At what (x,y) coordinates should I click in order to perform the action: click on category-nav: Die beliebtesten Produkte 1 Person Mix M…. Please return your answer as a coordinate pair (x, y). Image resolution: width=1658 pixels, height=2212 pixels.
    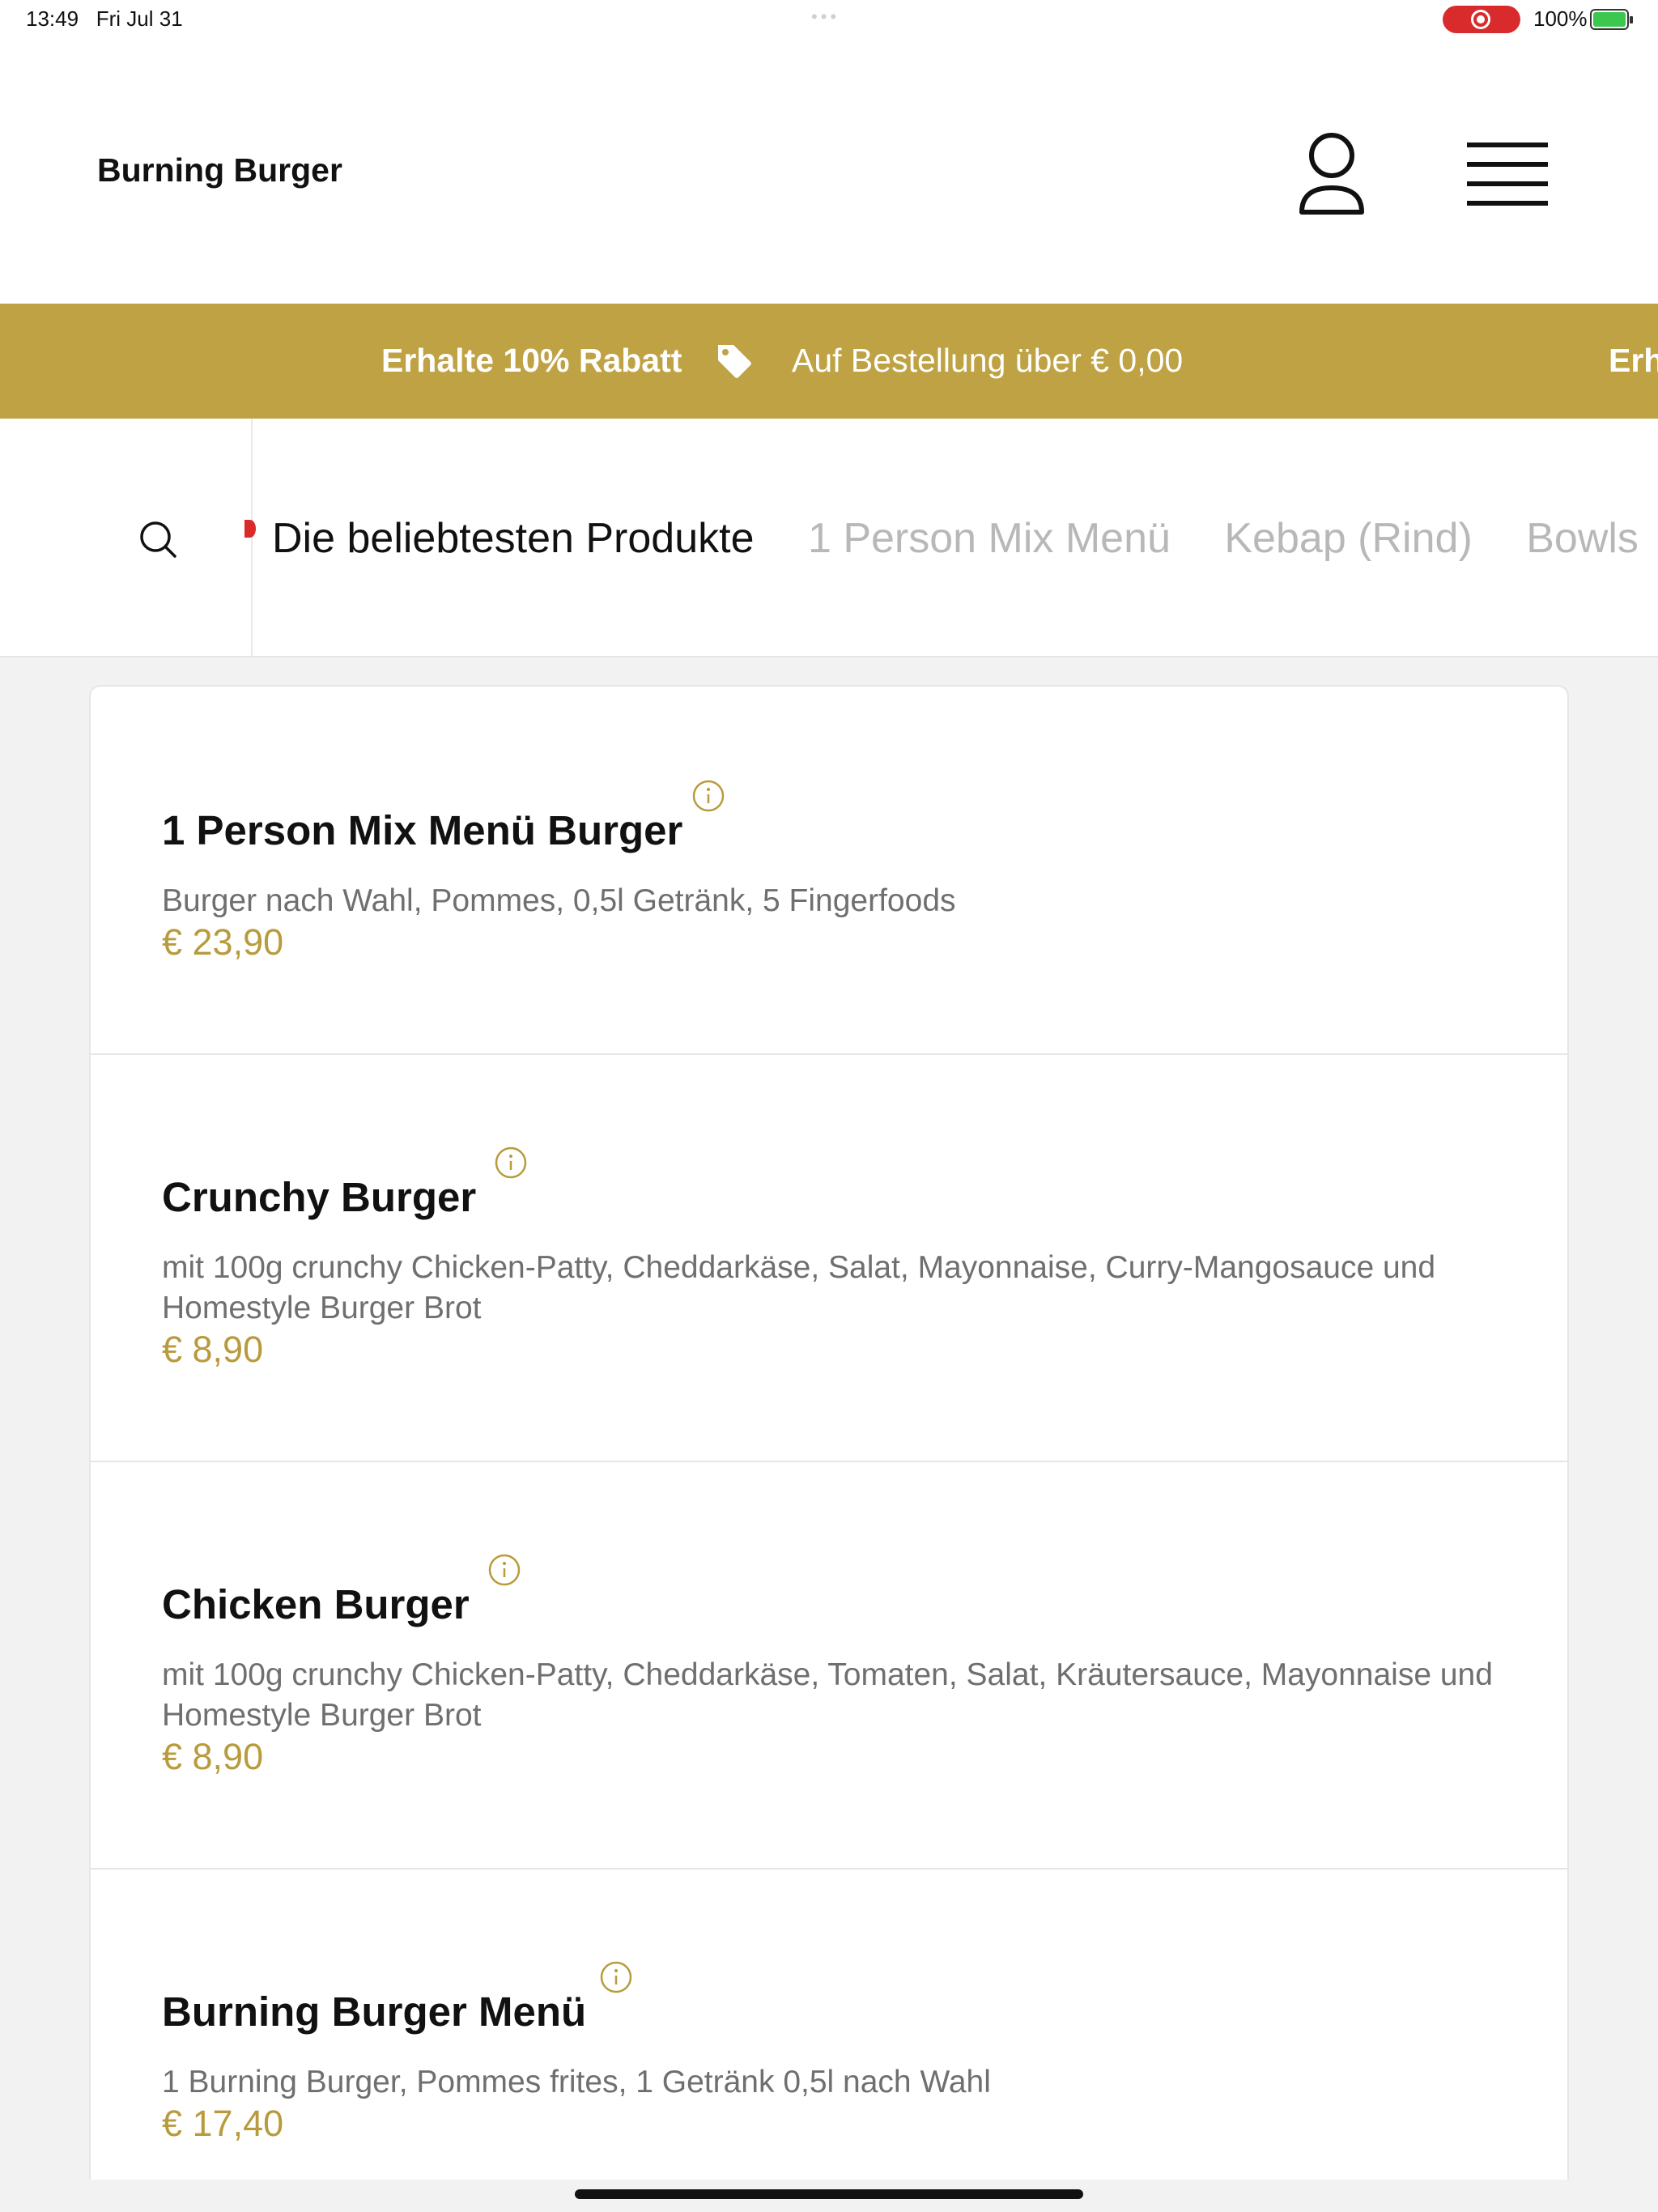
    Looking at the image, I should click on (829, 538).